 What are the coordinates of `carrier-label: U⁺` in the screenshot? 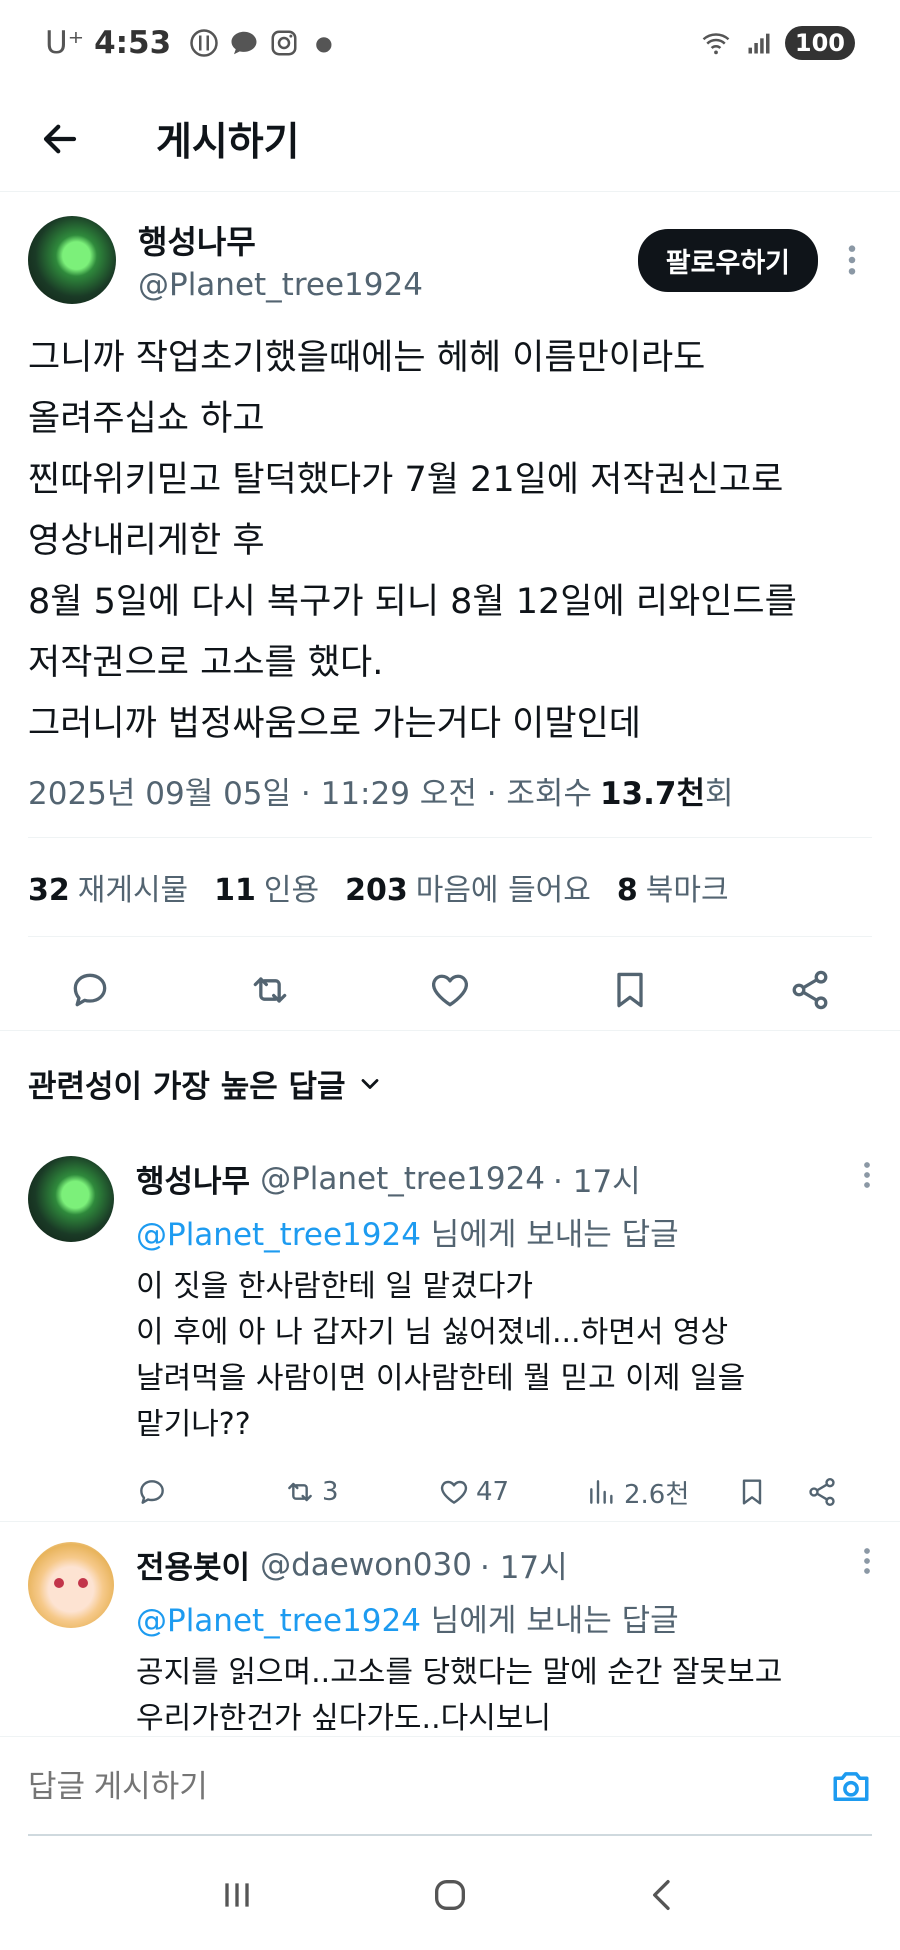 It's located at (65, 43).